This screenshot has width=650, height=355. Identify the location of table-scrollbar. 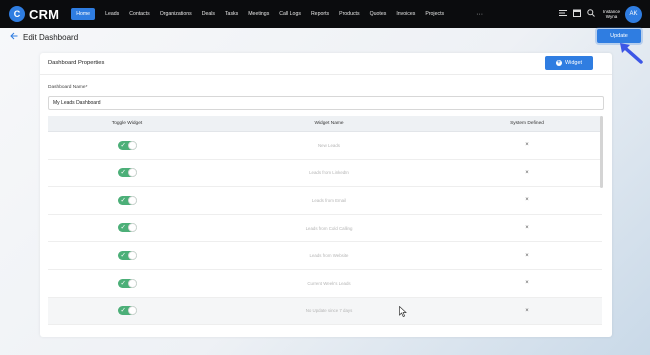
(601, 152).